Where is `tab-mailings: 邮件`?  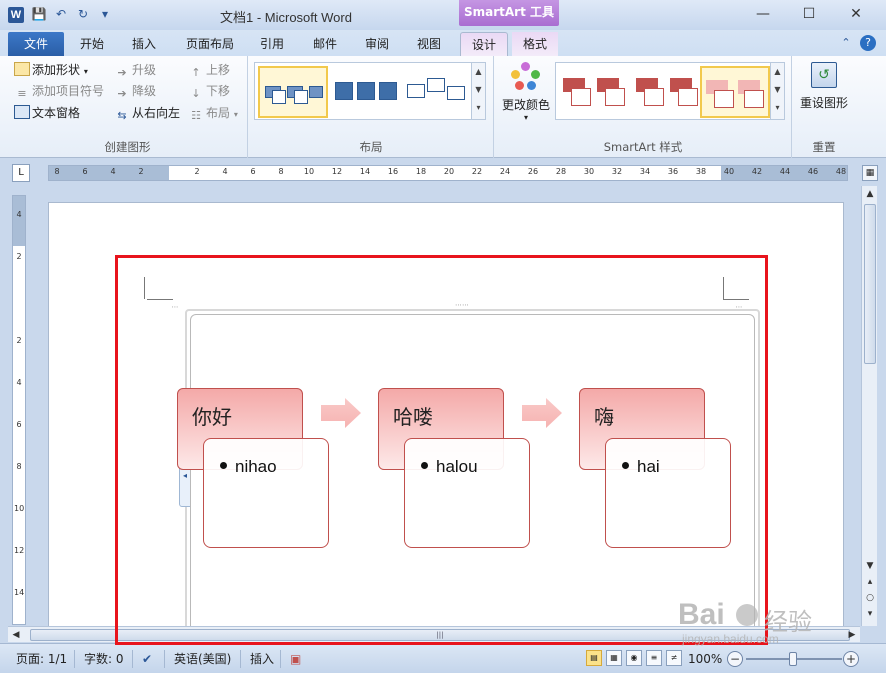 tab-mailings: 邮件 is located at coordinates (325, 44).